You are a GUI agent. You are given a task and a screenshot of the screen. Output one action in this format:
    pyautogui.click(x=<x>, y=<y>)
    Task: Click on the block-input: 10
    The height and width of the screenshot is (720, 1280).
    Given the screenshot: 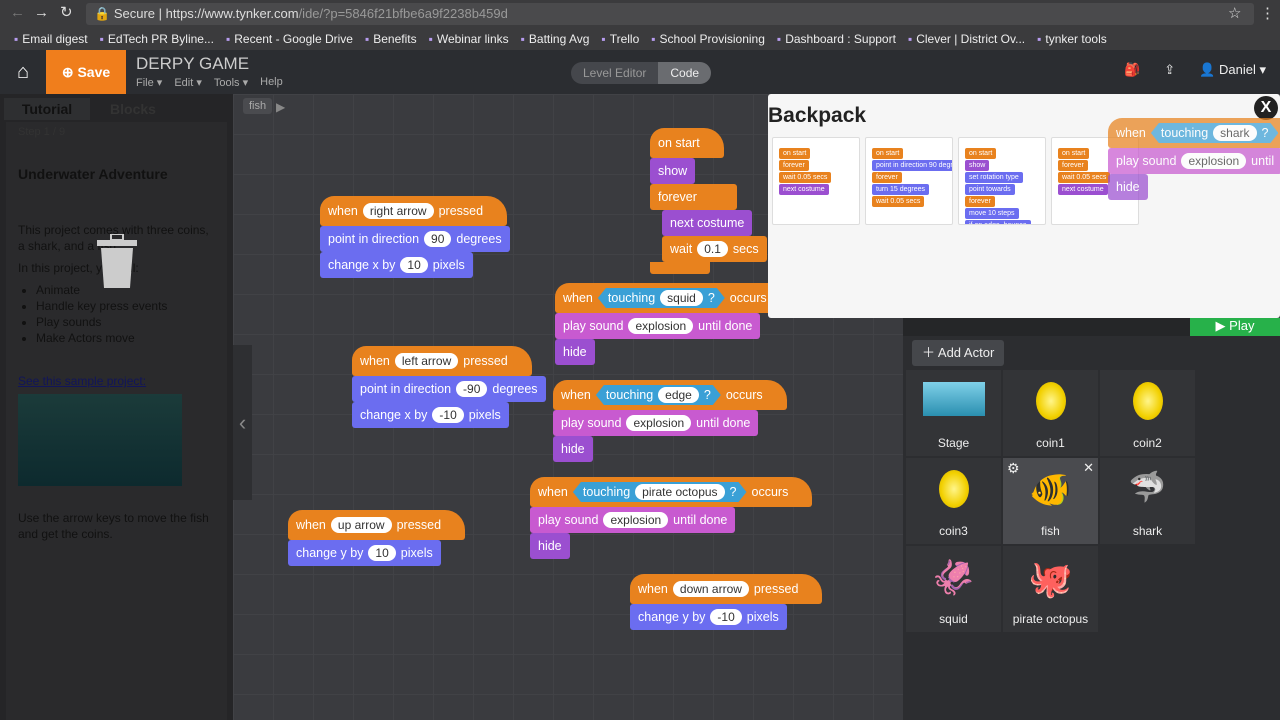 What is the action you would take?
    pyautogui.click(x=382, y=553)
    